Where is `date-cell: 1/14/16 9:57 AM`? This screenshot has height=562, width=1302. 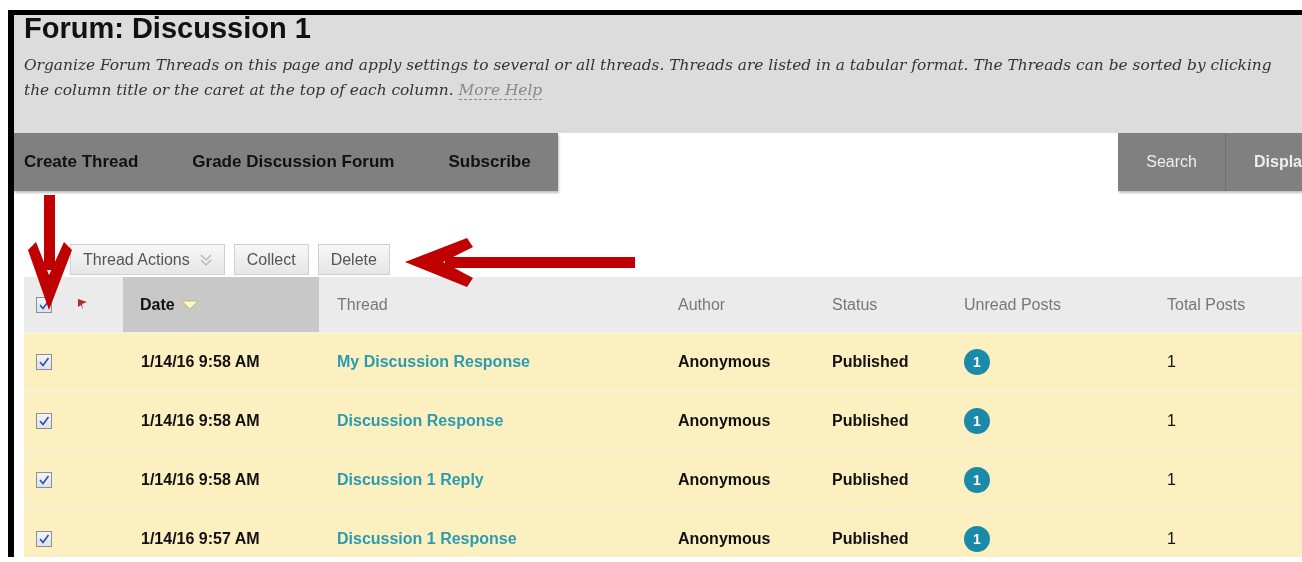
date-cell: 1/14/16 9:57 AM is located at coordinates (200, 539).